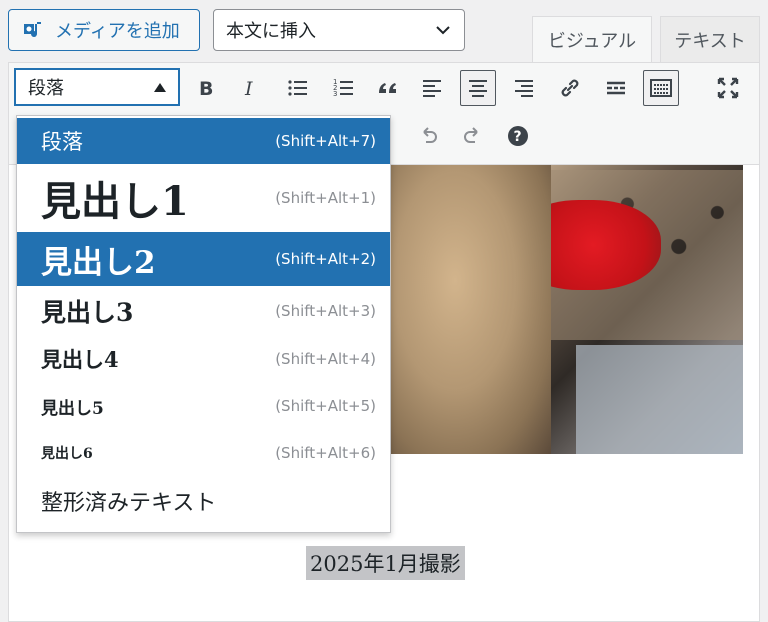  What do you see at coordinates (117, 31) in the screenshot?
I see `add-media-label: メディアを追加` at bounding box center [117, 31].